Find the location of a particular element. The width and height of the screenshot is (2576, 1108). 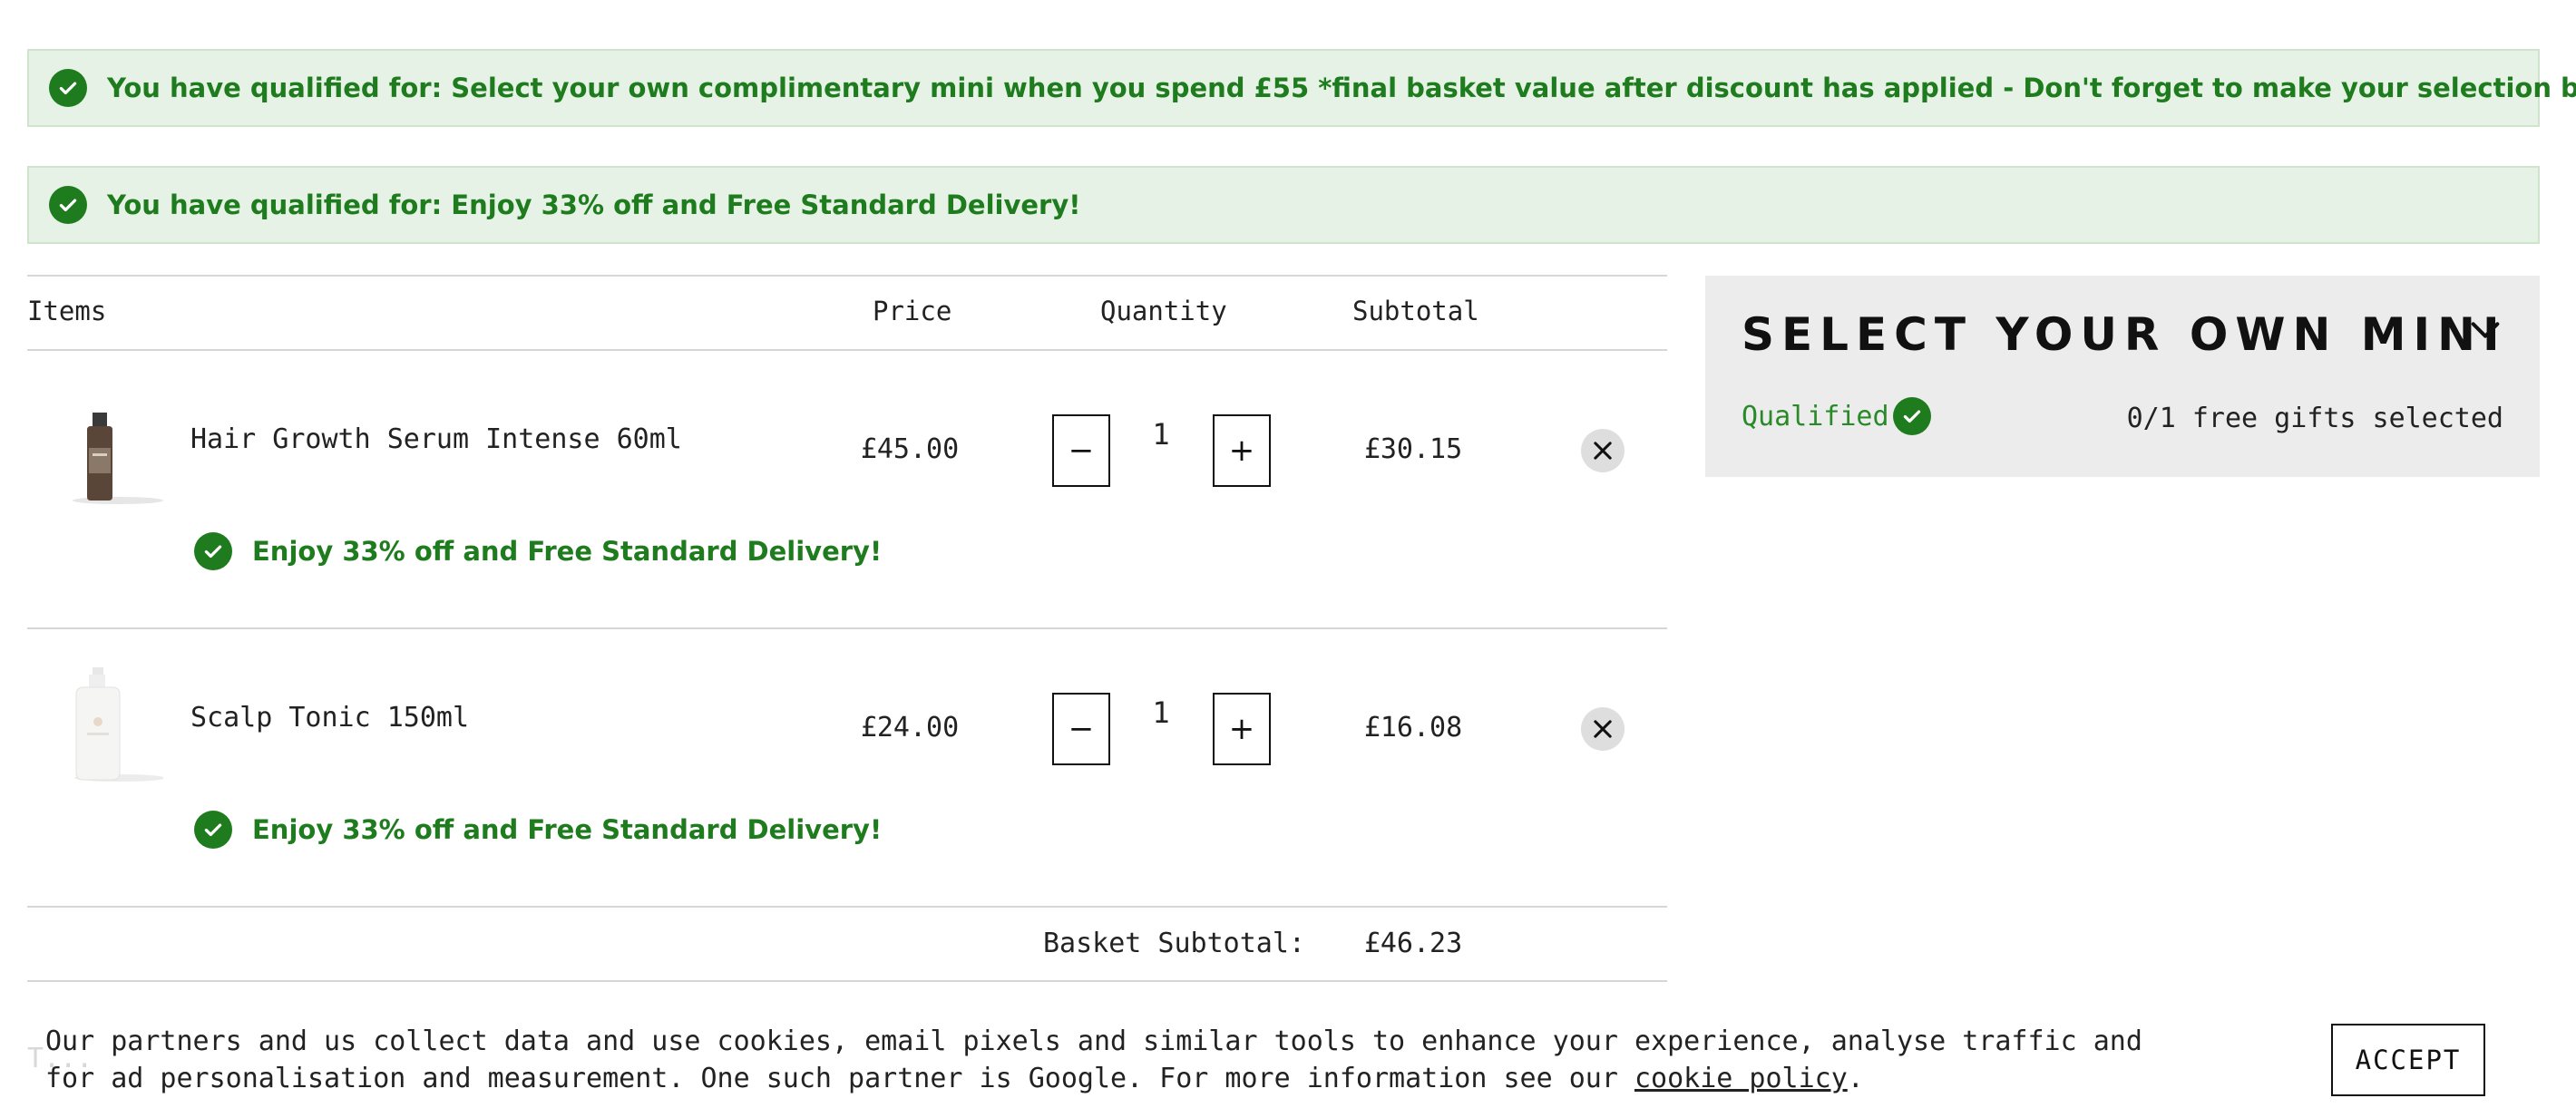

column-header-quantity: Quantity is located at coordinates (1163, 311).